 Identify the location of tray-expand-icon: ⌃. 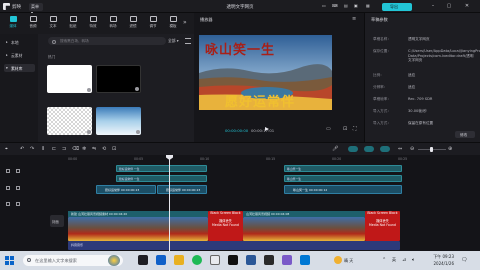
(384, 260).